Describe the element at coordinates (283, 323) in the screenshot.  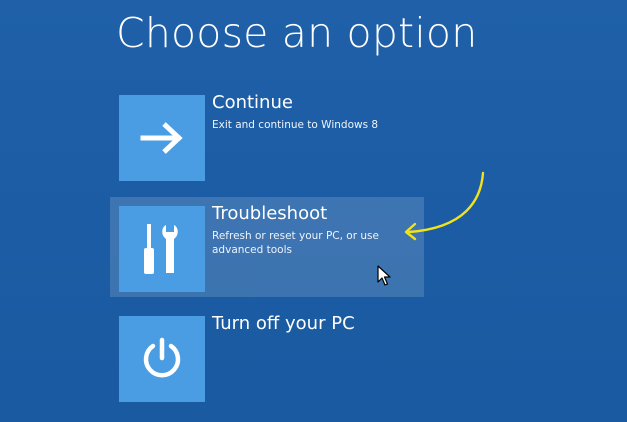
I see `turn-off-title: Turn off your PC` at that location.